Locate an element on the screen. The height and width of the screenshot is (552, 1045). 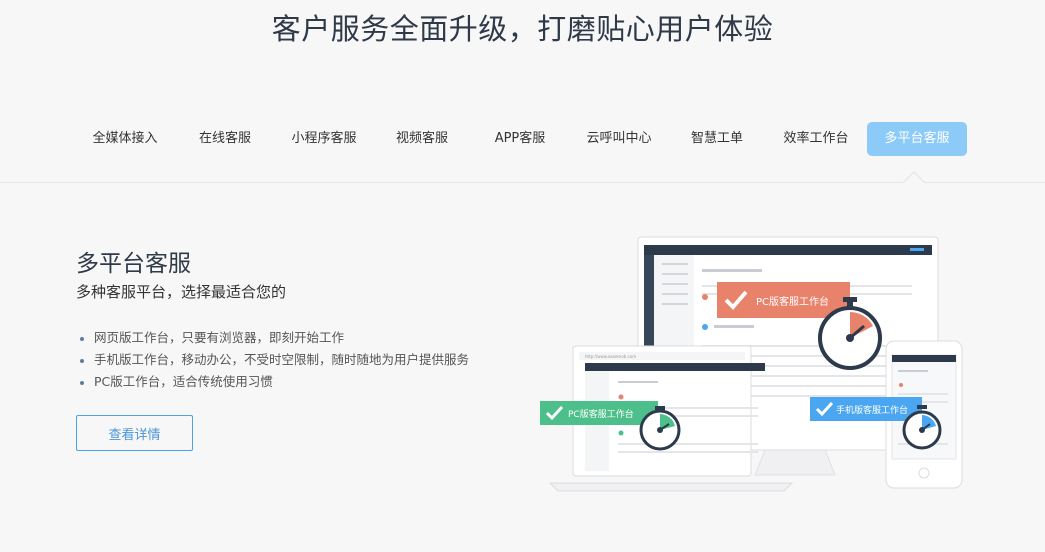
tab-cloud-call-center: 云呼叫中心 is located at coordinates (619, 139).